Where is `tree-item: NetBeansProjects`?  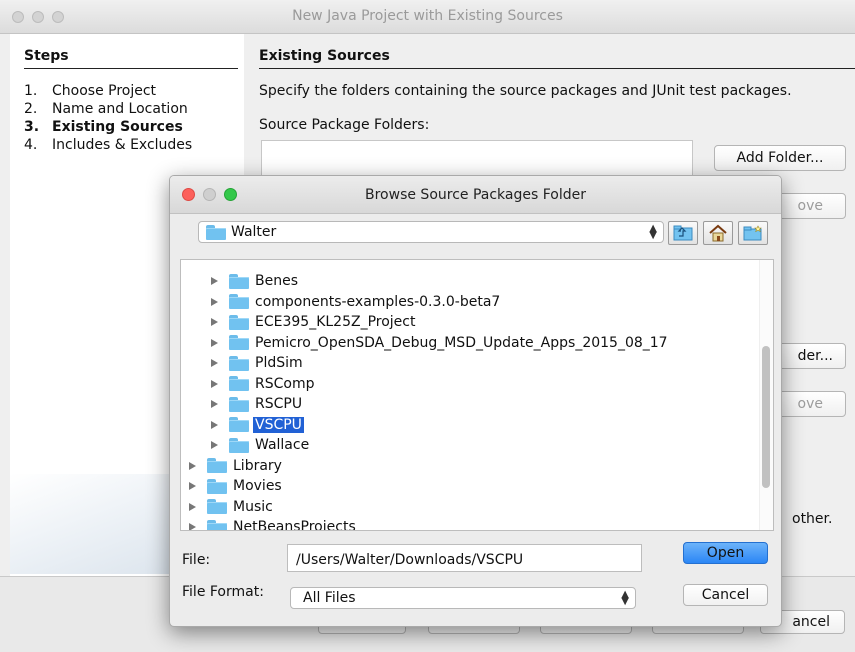
tree-item: NetBeansProjects is located at coordinates (273, 524).